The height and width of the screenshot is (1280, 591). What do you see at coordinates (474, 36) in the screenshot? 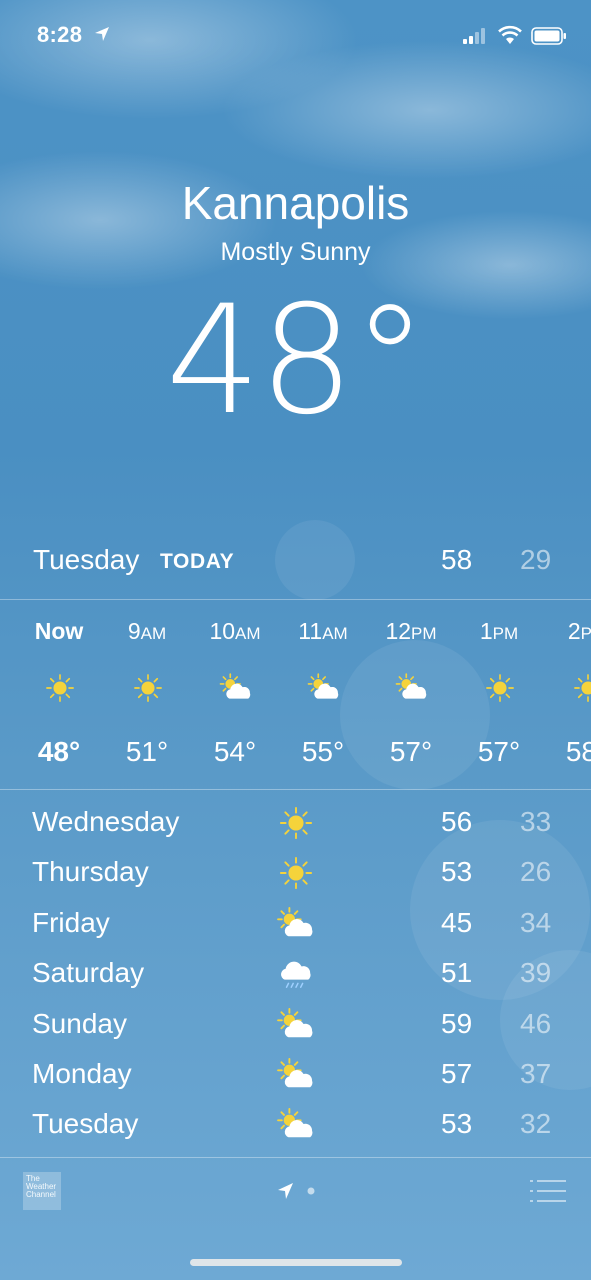
I see `cellular-signal-icon` at bounding box center [474, 36].